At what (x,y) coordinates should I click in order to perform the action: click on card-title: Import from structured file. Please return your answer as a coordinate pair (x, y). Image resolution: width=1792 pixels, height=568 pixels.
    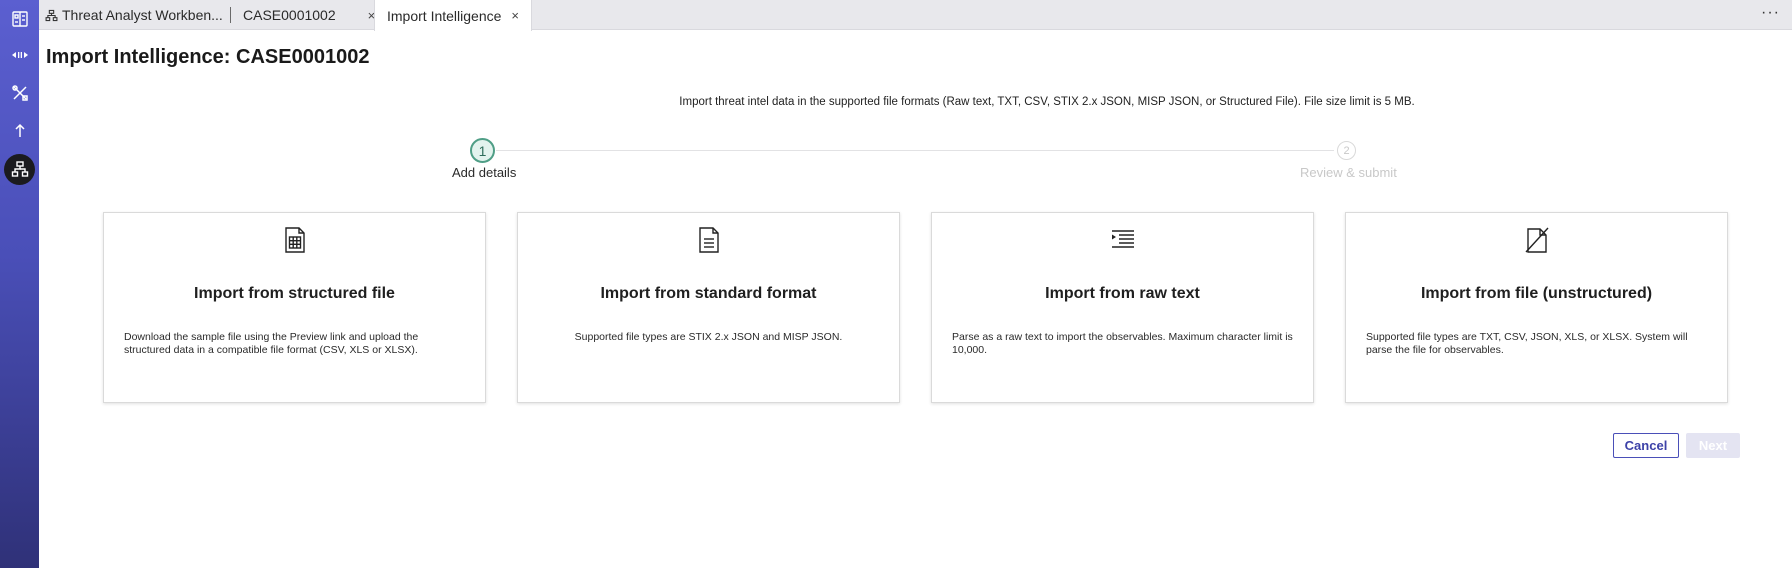
    Looking at the image, I should click on (294, 293).